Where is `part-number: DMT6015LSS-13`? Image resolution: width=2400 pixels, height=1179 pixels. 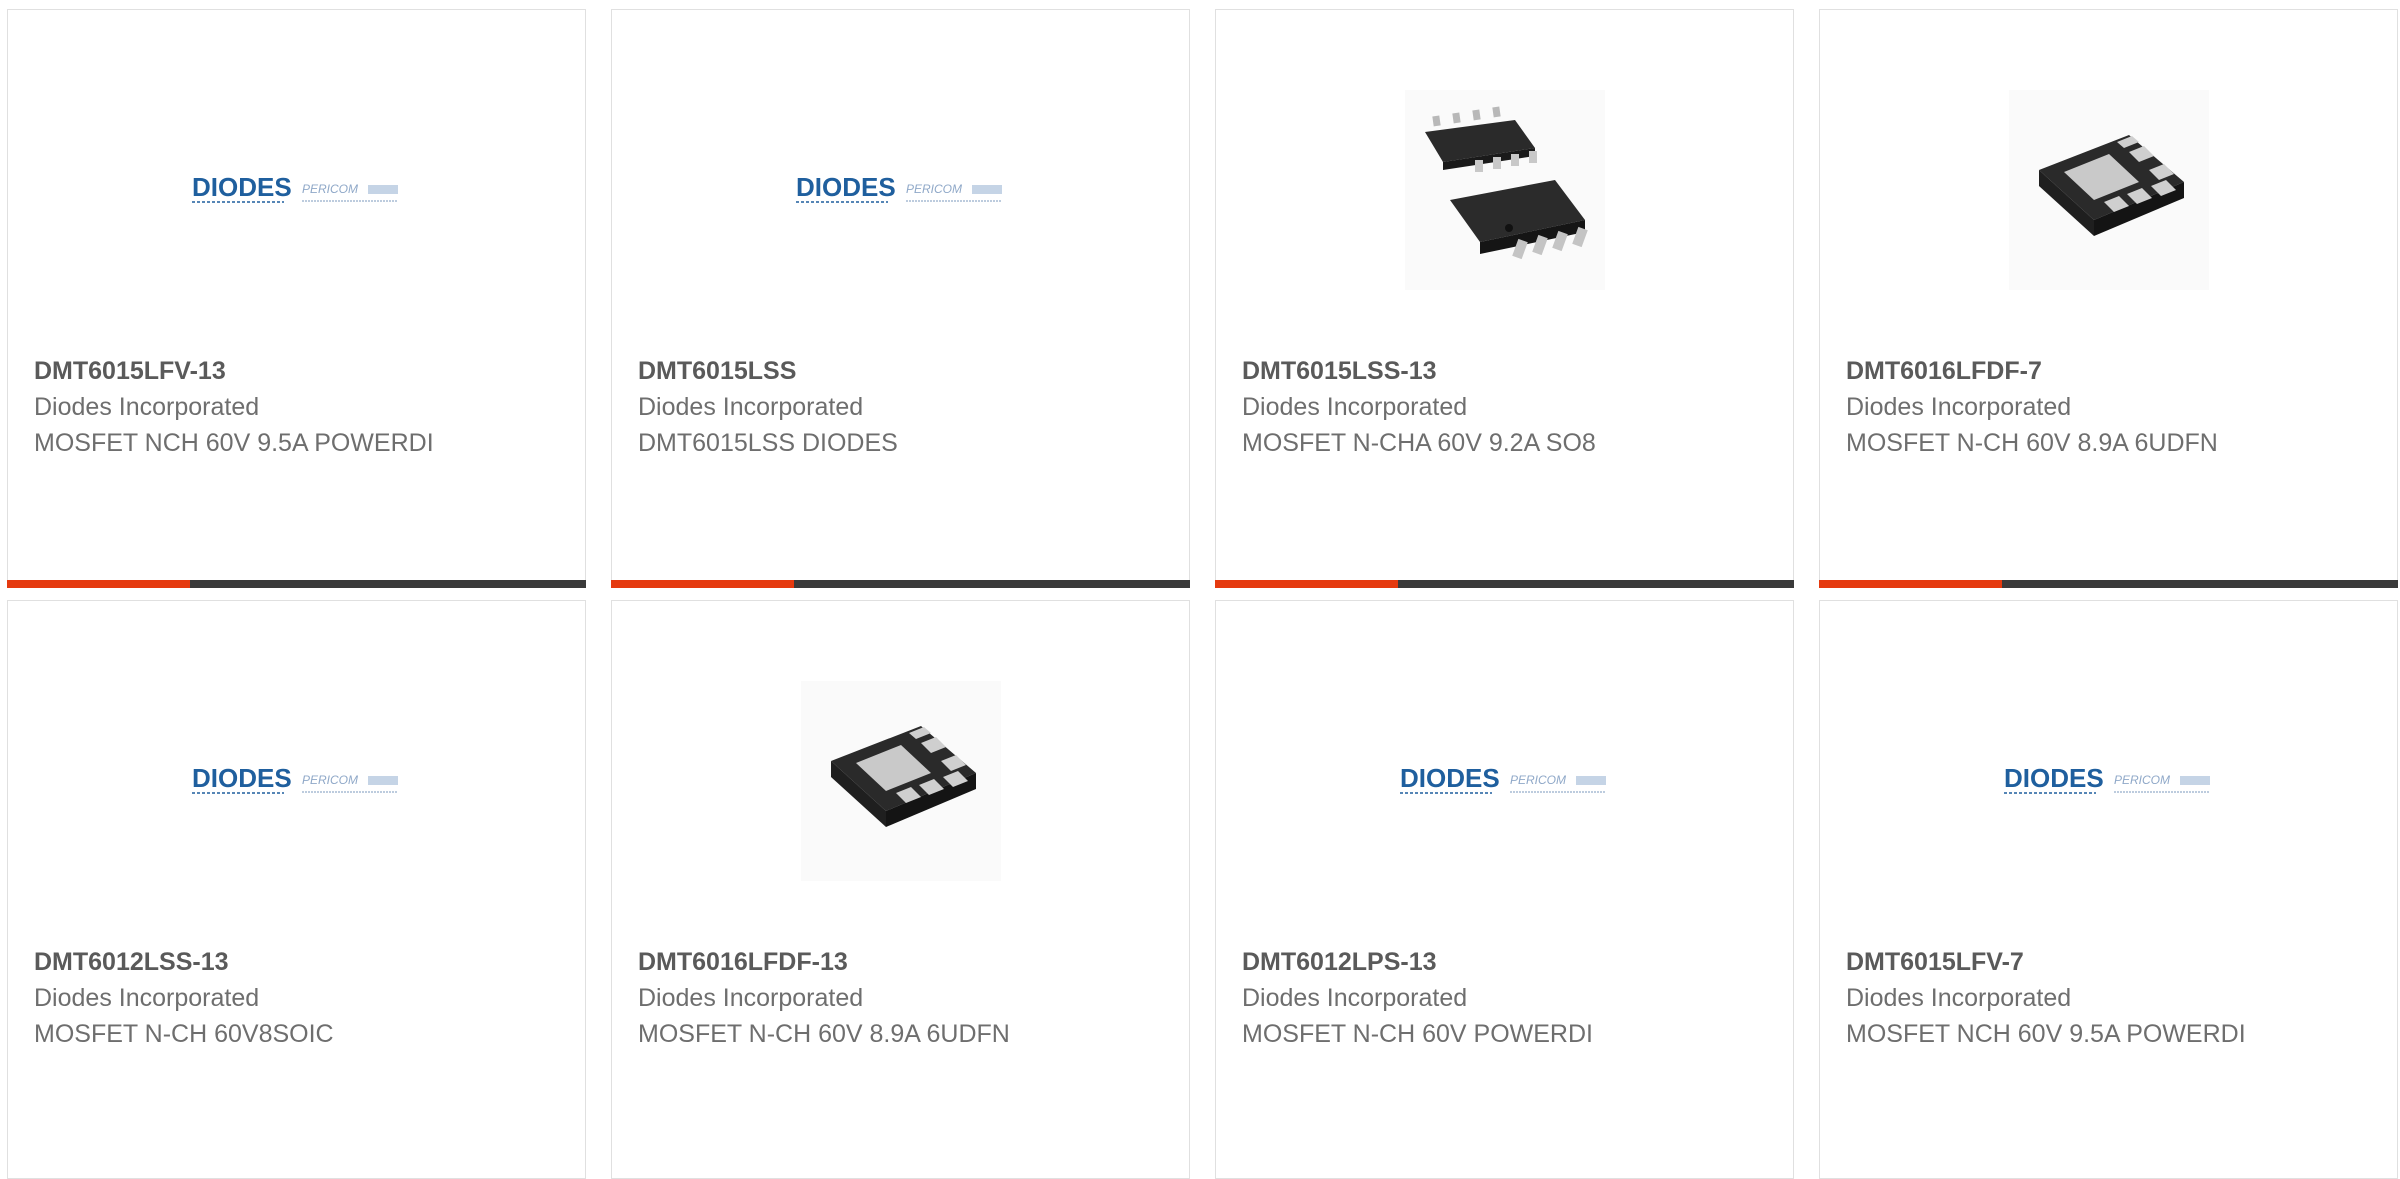 part-number: DMT6015LSS-13 is located at coordinates (1507, 371).